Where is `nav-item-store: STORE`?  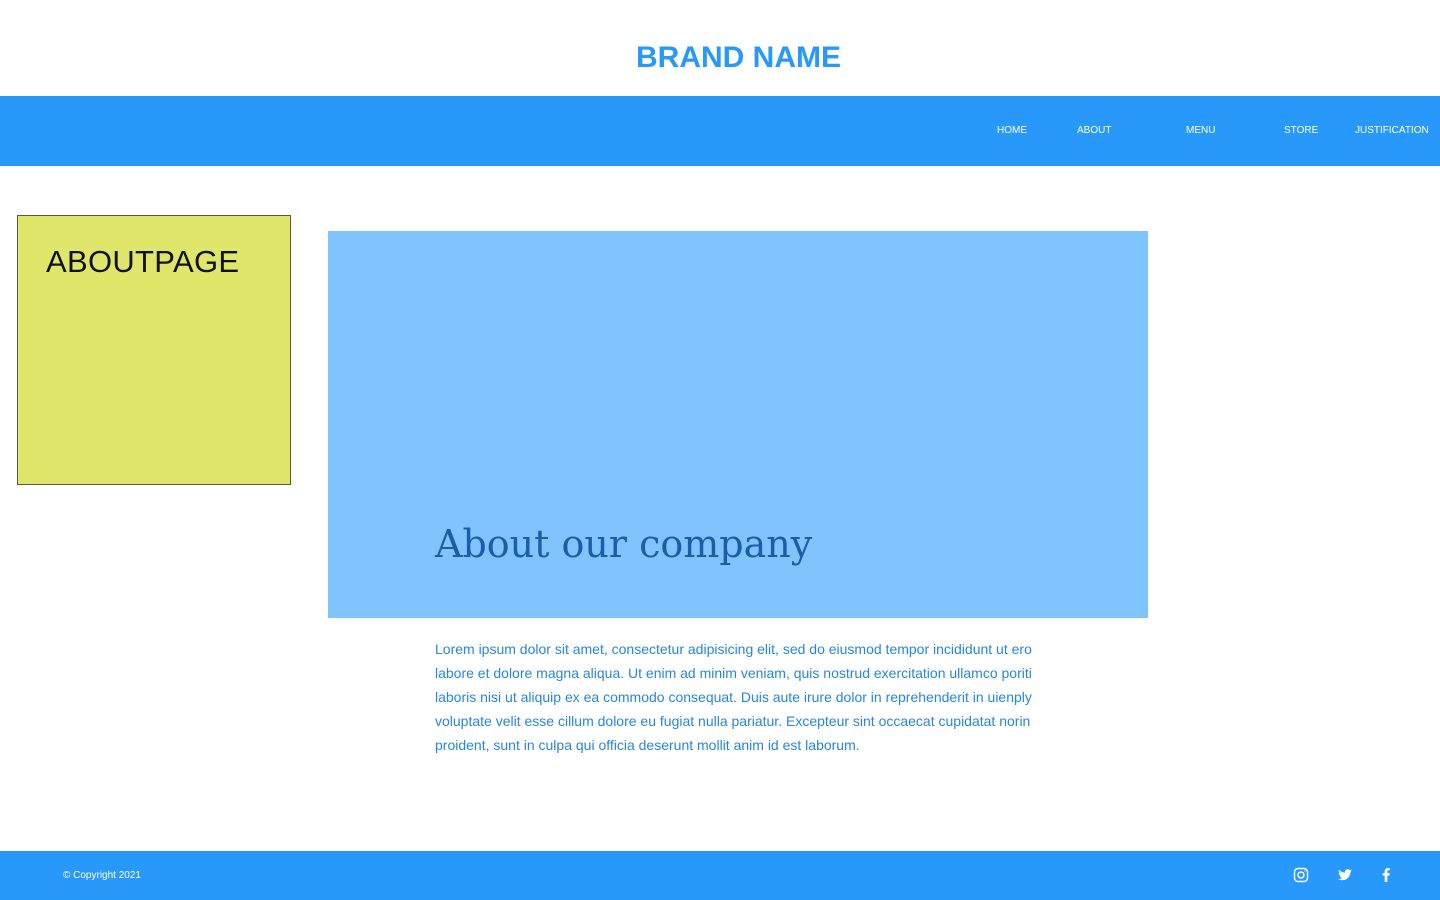
nav-item-store: STORE is located at coordinates (1301, 131).